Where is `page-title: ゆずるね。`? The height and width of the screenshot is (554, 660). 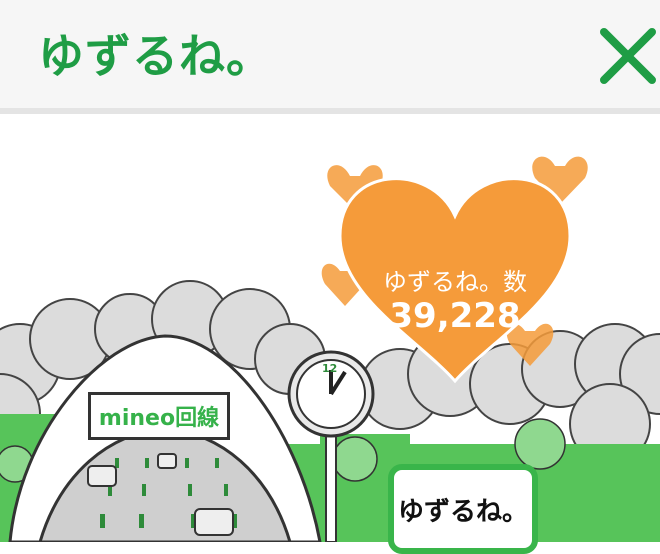 page-title: ゆずるね。 is located at coordinates (155, 56).